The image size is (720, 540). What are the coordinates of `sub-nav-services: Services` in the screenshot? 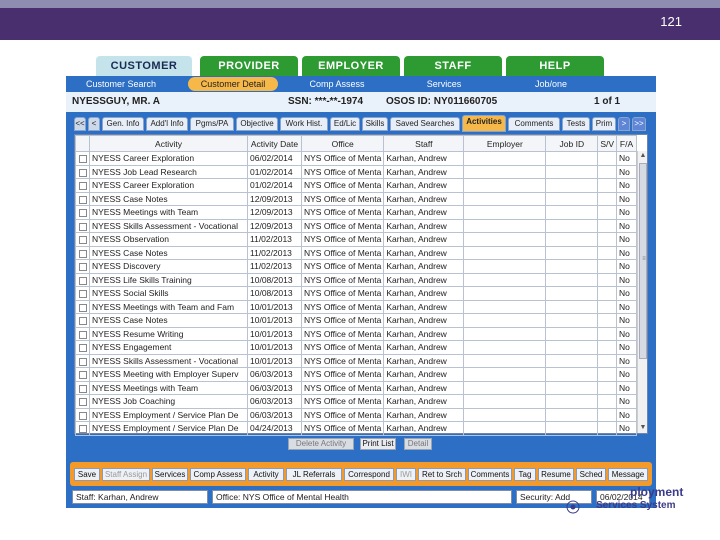 It's located at (444, 84).